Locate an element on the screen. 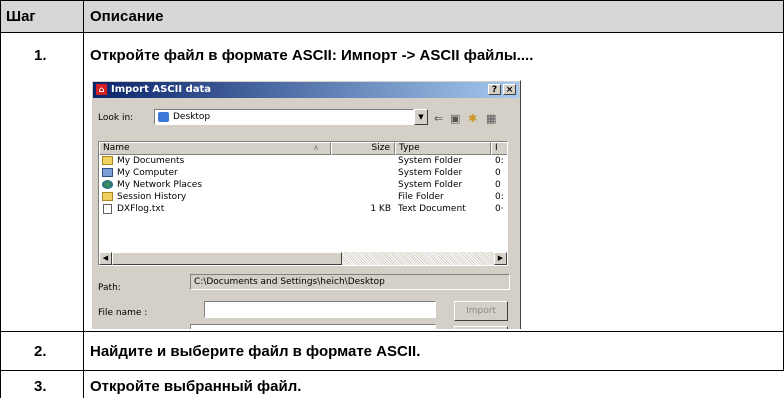 The image size is (784, 398). chevron-down-icon: ▼ is located at coordinates (421, 117).